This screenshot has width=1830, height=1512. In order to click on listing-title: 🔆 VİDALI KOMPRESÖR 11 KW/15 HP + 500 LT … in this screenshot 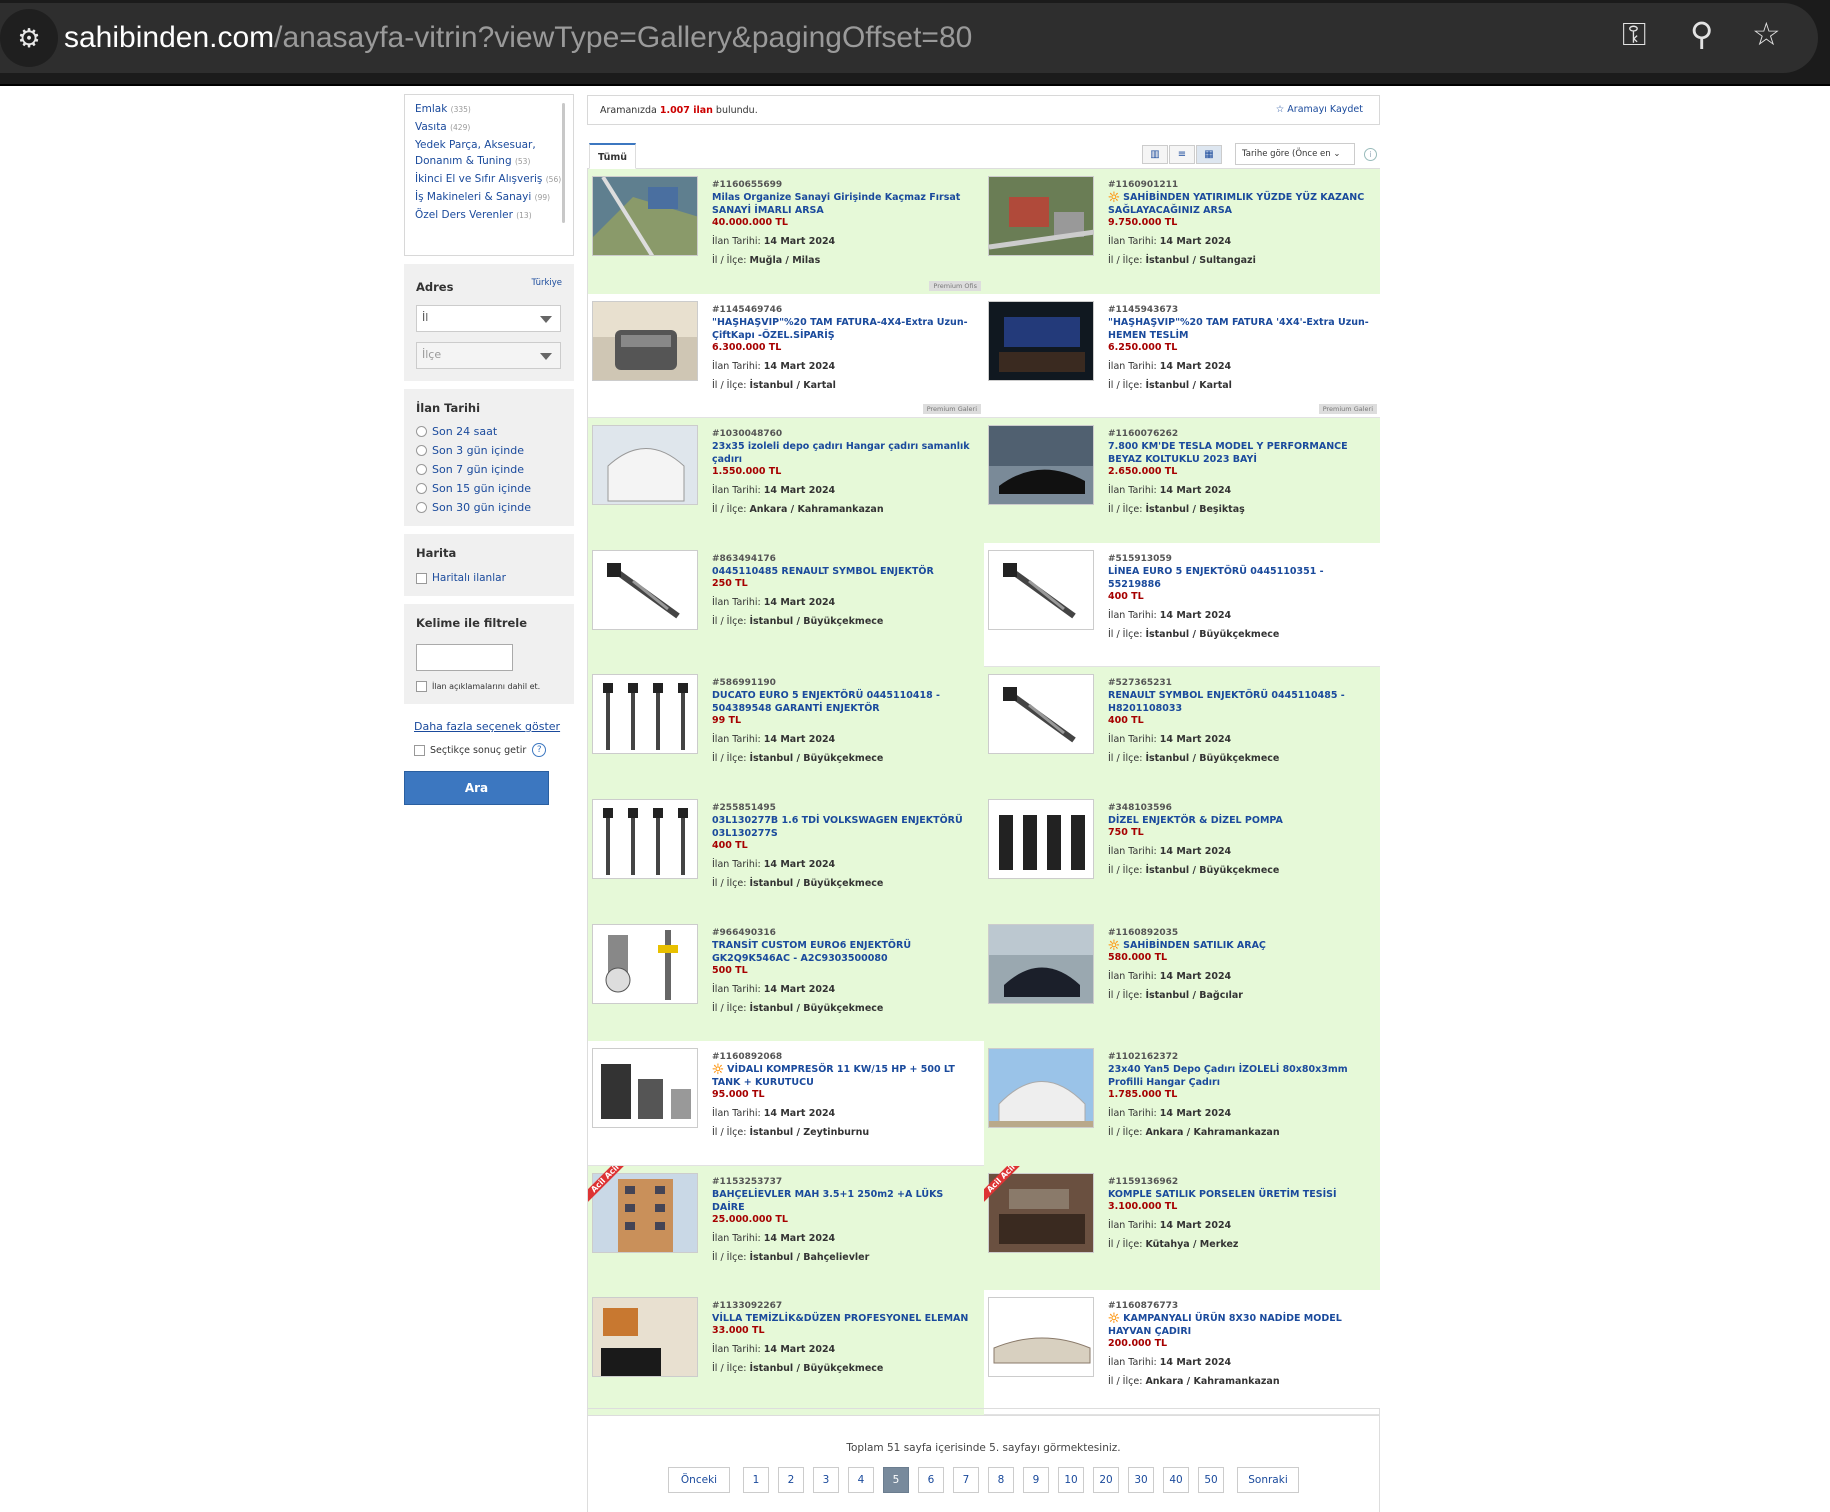, I will do `click(844, 1076)`.